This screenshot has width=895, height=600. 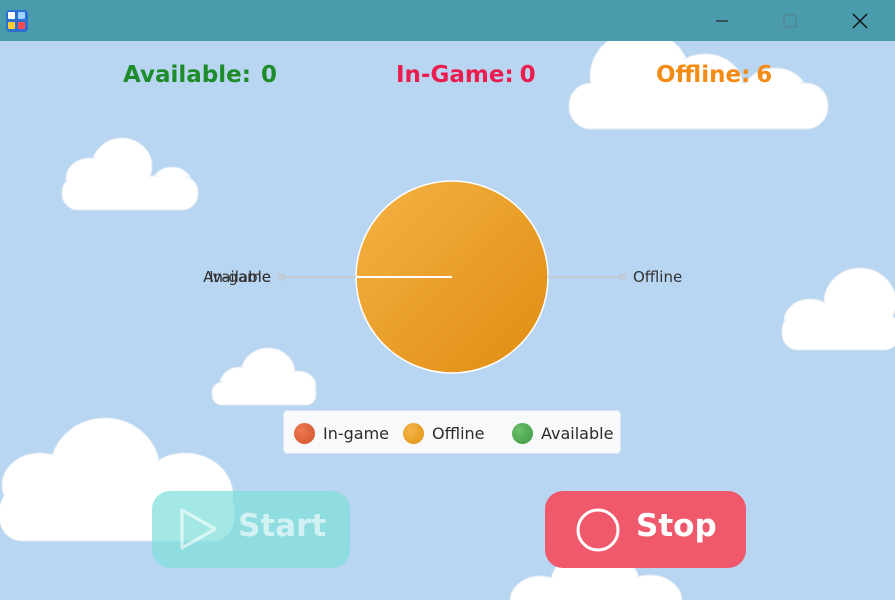 I want to click on legend-swatch-ingame, so click(x=304, y=433).